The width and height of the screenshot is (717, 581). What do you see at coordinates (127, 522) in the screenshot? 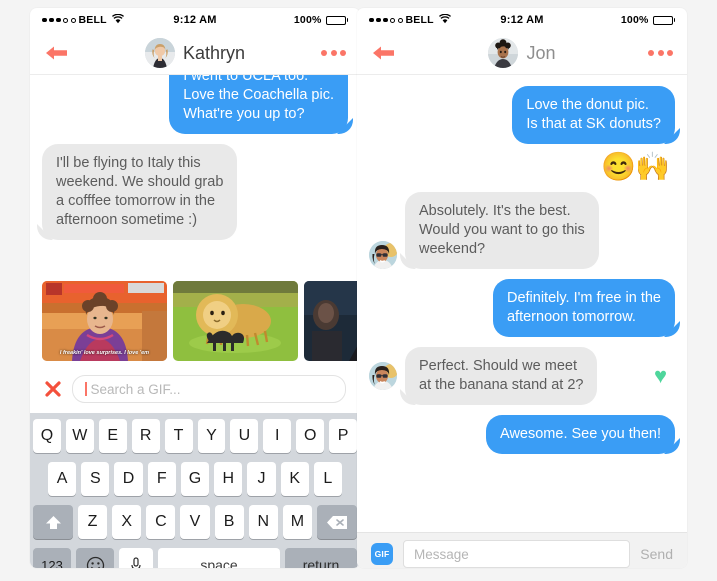
I see `key-x: X` at bounding box center [127, 522].